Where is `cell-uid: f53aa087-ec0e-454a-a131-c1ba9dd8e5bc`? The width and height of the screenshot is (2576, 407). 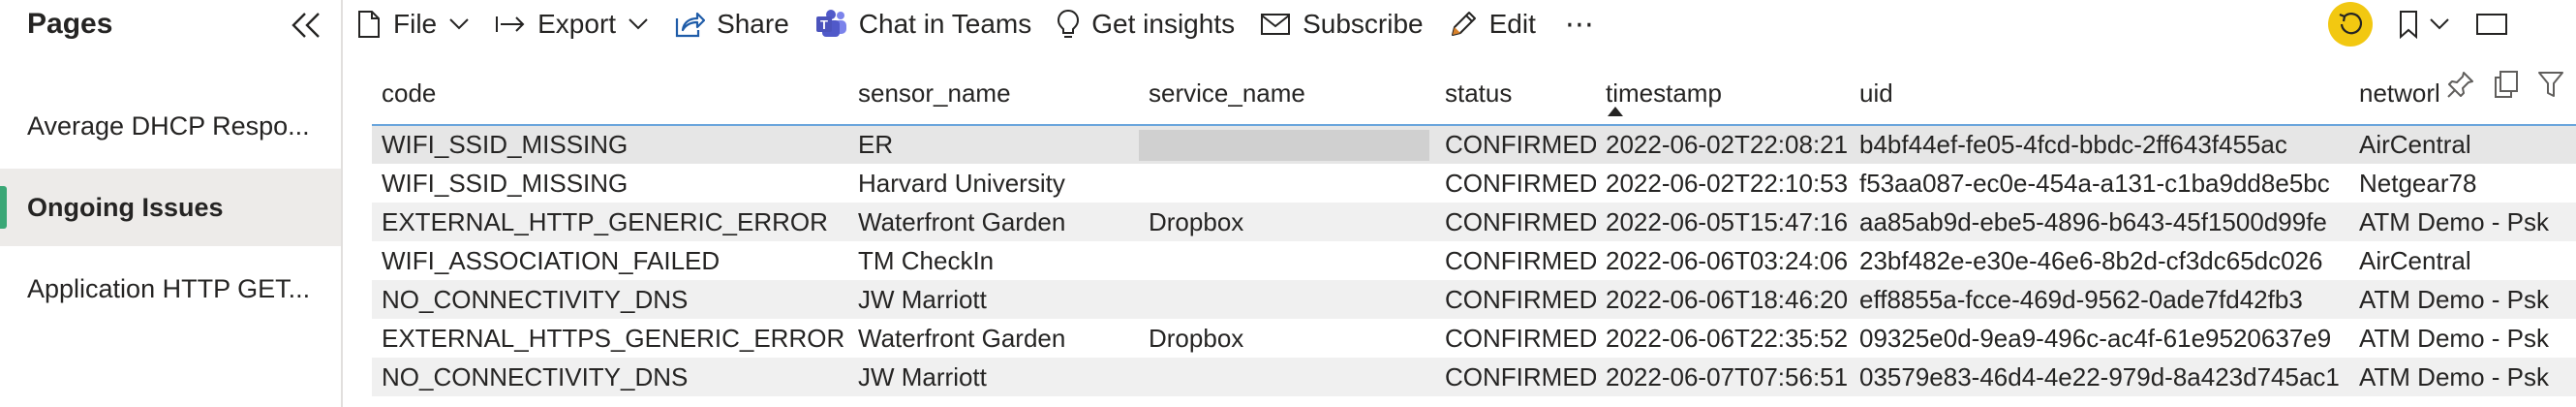 cell-uid: f53aa087-ec0e-454a-a131-c1ba9dd8e5bc is located at coordinates (2099, 184).